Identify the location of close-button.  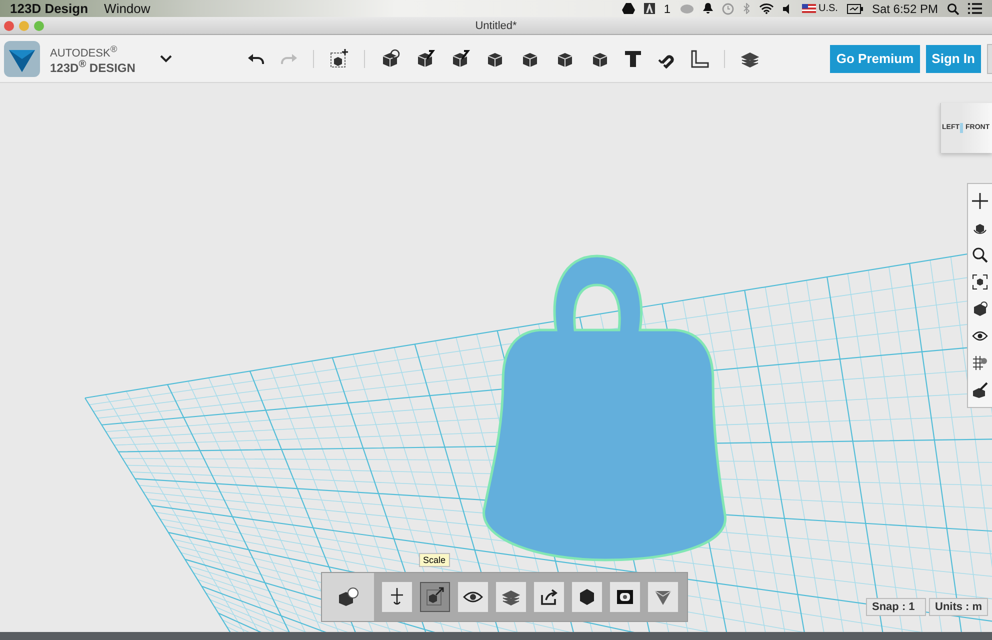
(9, 25).